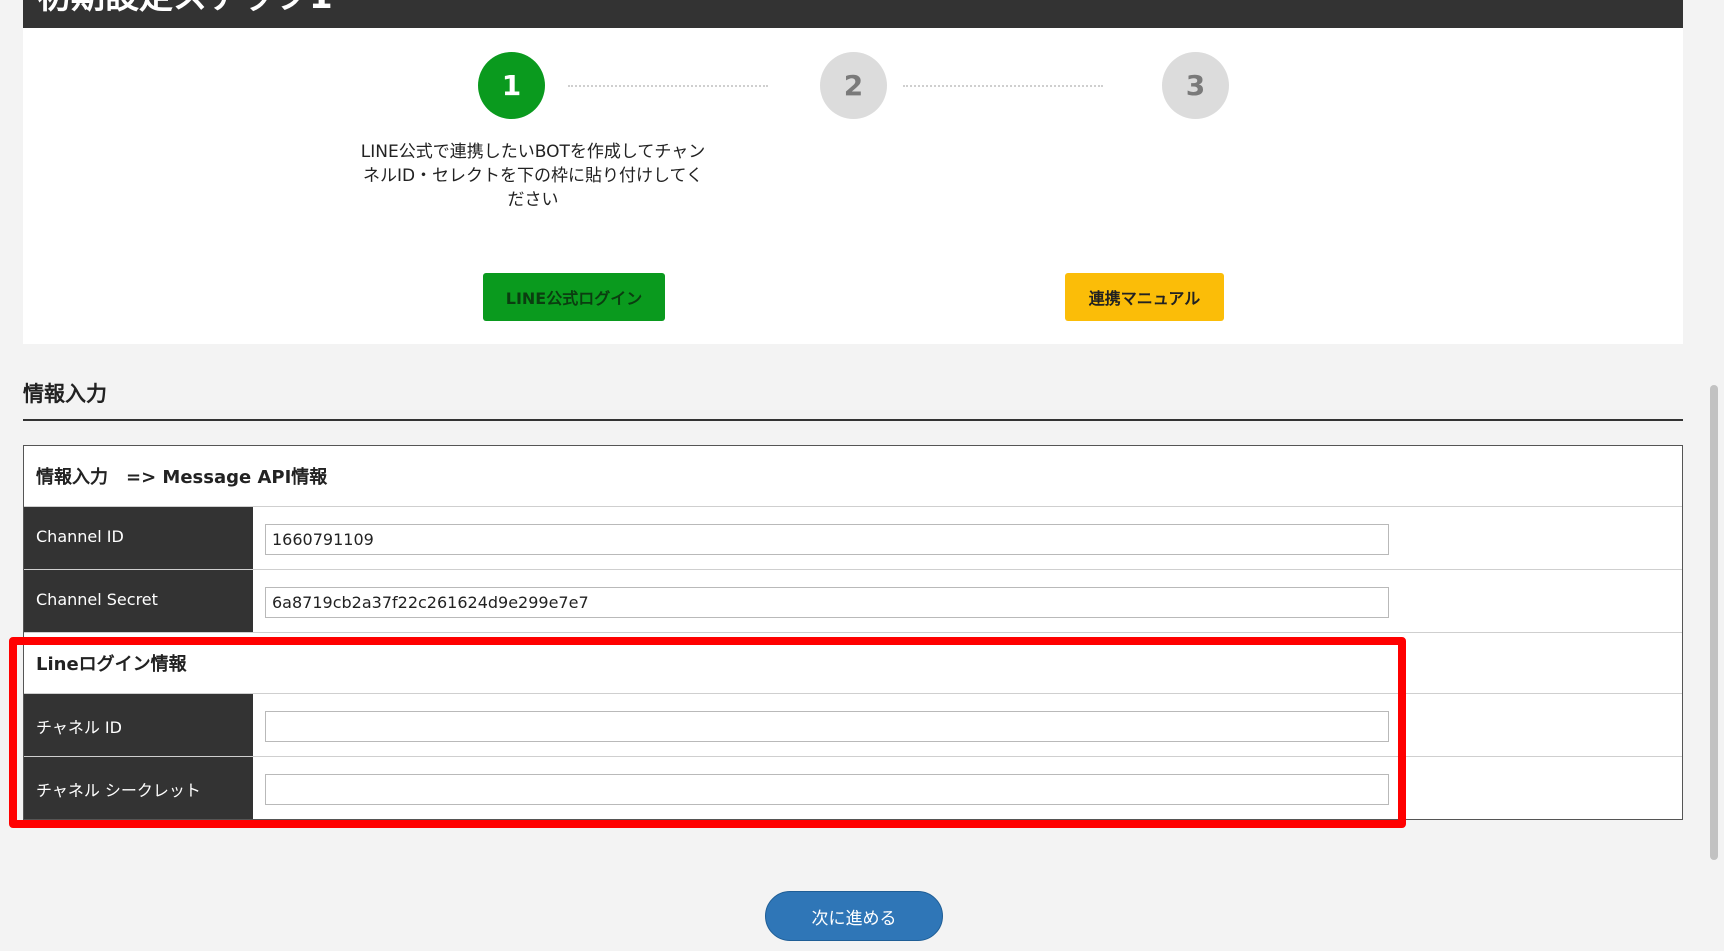 This screenshot has height=951, width=1724. Describe the element at coordinates (853, 663) in the screenshot. I see `line-login-header-row: Lineログイン情報` at that location.